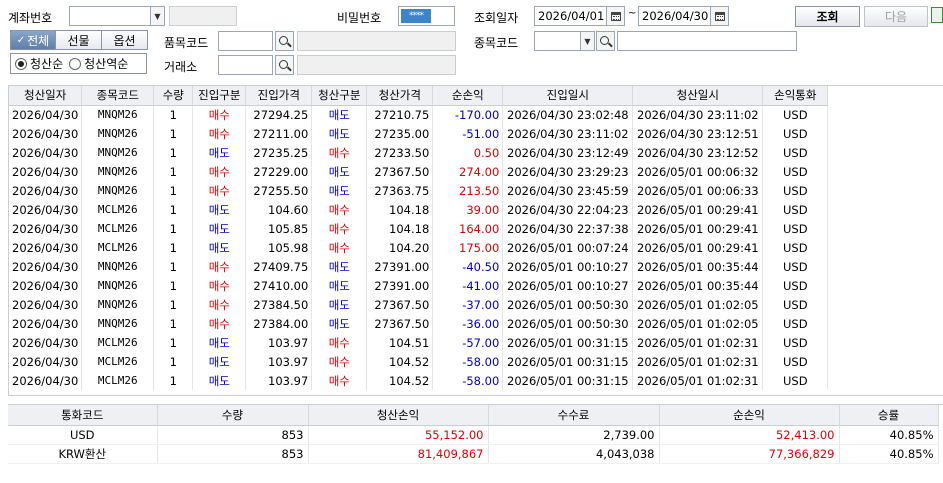 The height and width of the screenshot is (483, 943). What do you see at coordinates (118, 380) in the screenshot?
I see `cell-symbol-code: MCLM26` at bounding box center [118, 380].